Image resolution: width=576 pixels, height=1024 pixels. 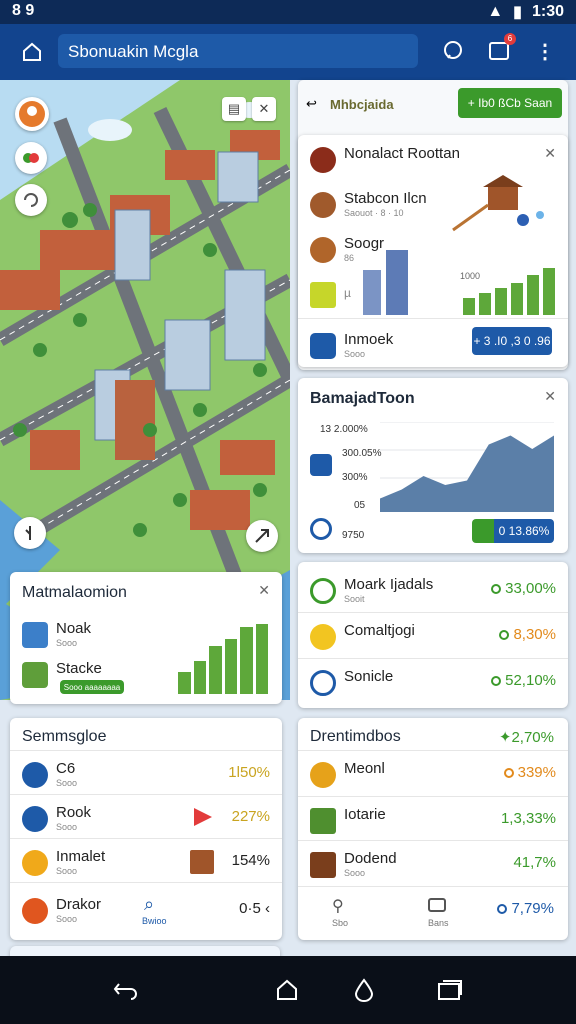 I want to click on item-name: Stacke, so click(x=79, y=668).